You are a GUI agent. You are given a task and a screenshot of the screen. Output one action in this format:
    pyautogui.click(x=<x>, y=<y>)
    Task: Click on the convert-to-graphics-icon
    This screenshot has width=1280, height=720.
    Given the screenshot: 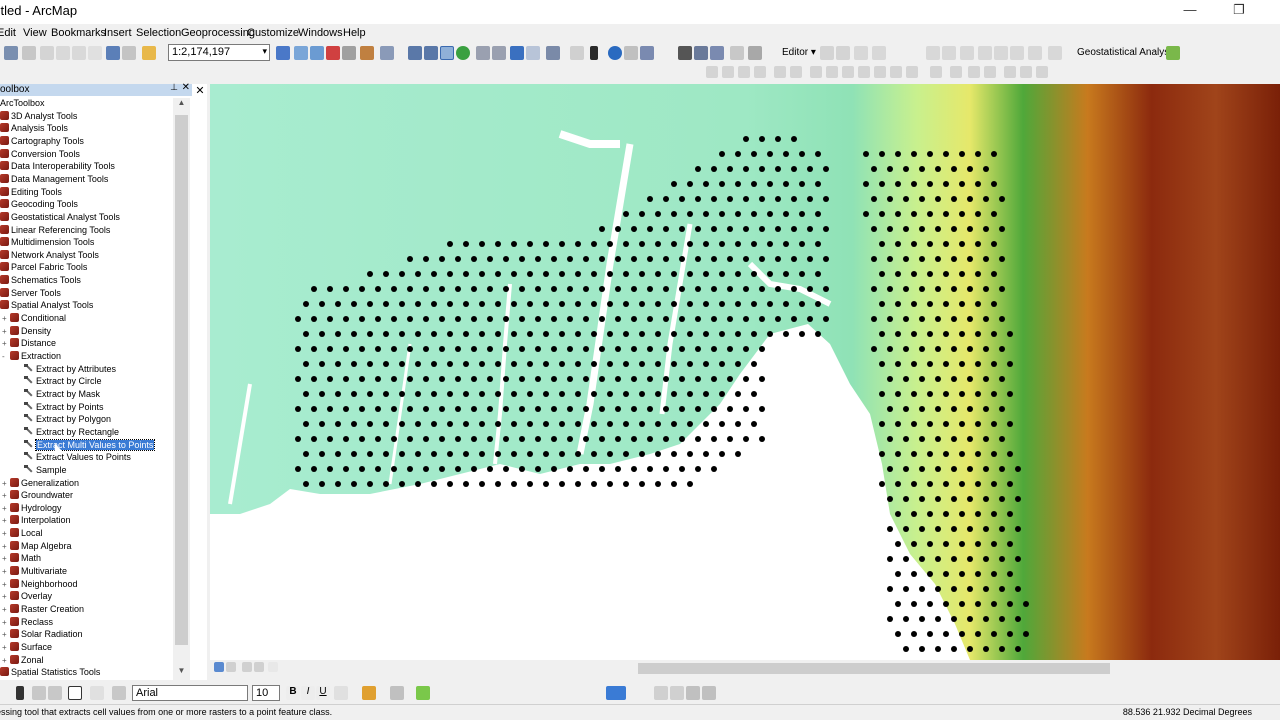 What is the action you would take?
    pyautogui.click(x=119, y=693)
    